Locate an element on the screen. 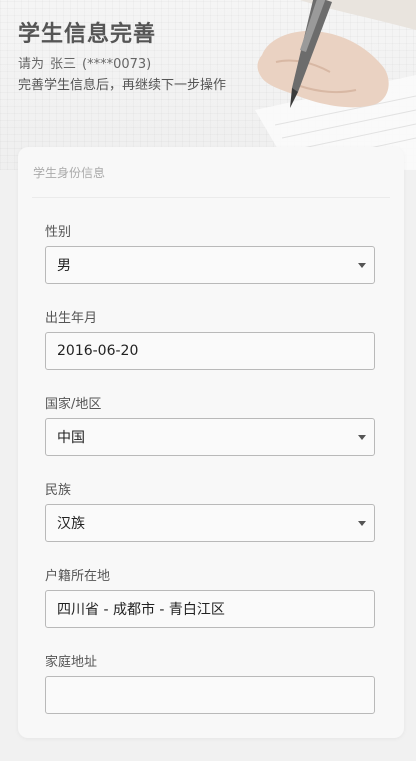 The image size is (416, 761). birth-date-input: 2016-06-20 is located at coordinates (210, 351).